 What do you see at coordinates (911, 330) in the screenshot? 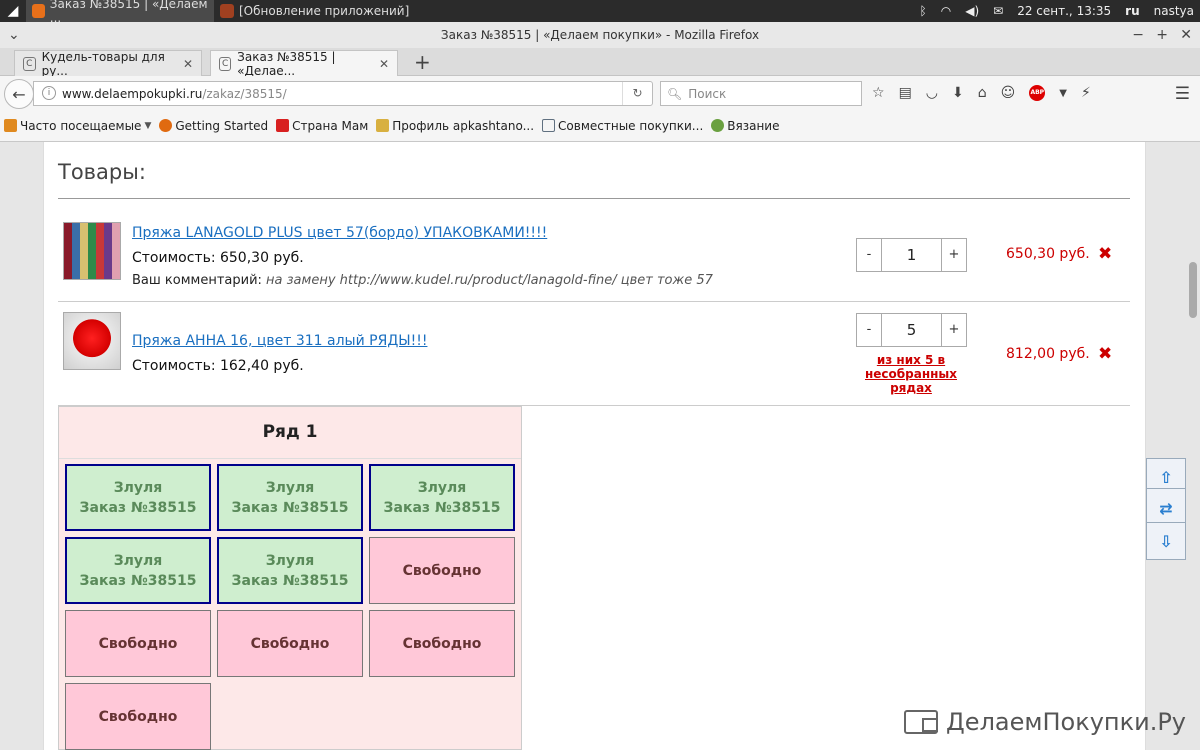
I see `qty-input: 5` at bounding box center [911, 330].